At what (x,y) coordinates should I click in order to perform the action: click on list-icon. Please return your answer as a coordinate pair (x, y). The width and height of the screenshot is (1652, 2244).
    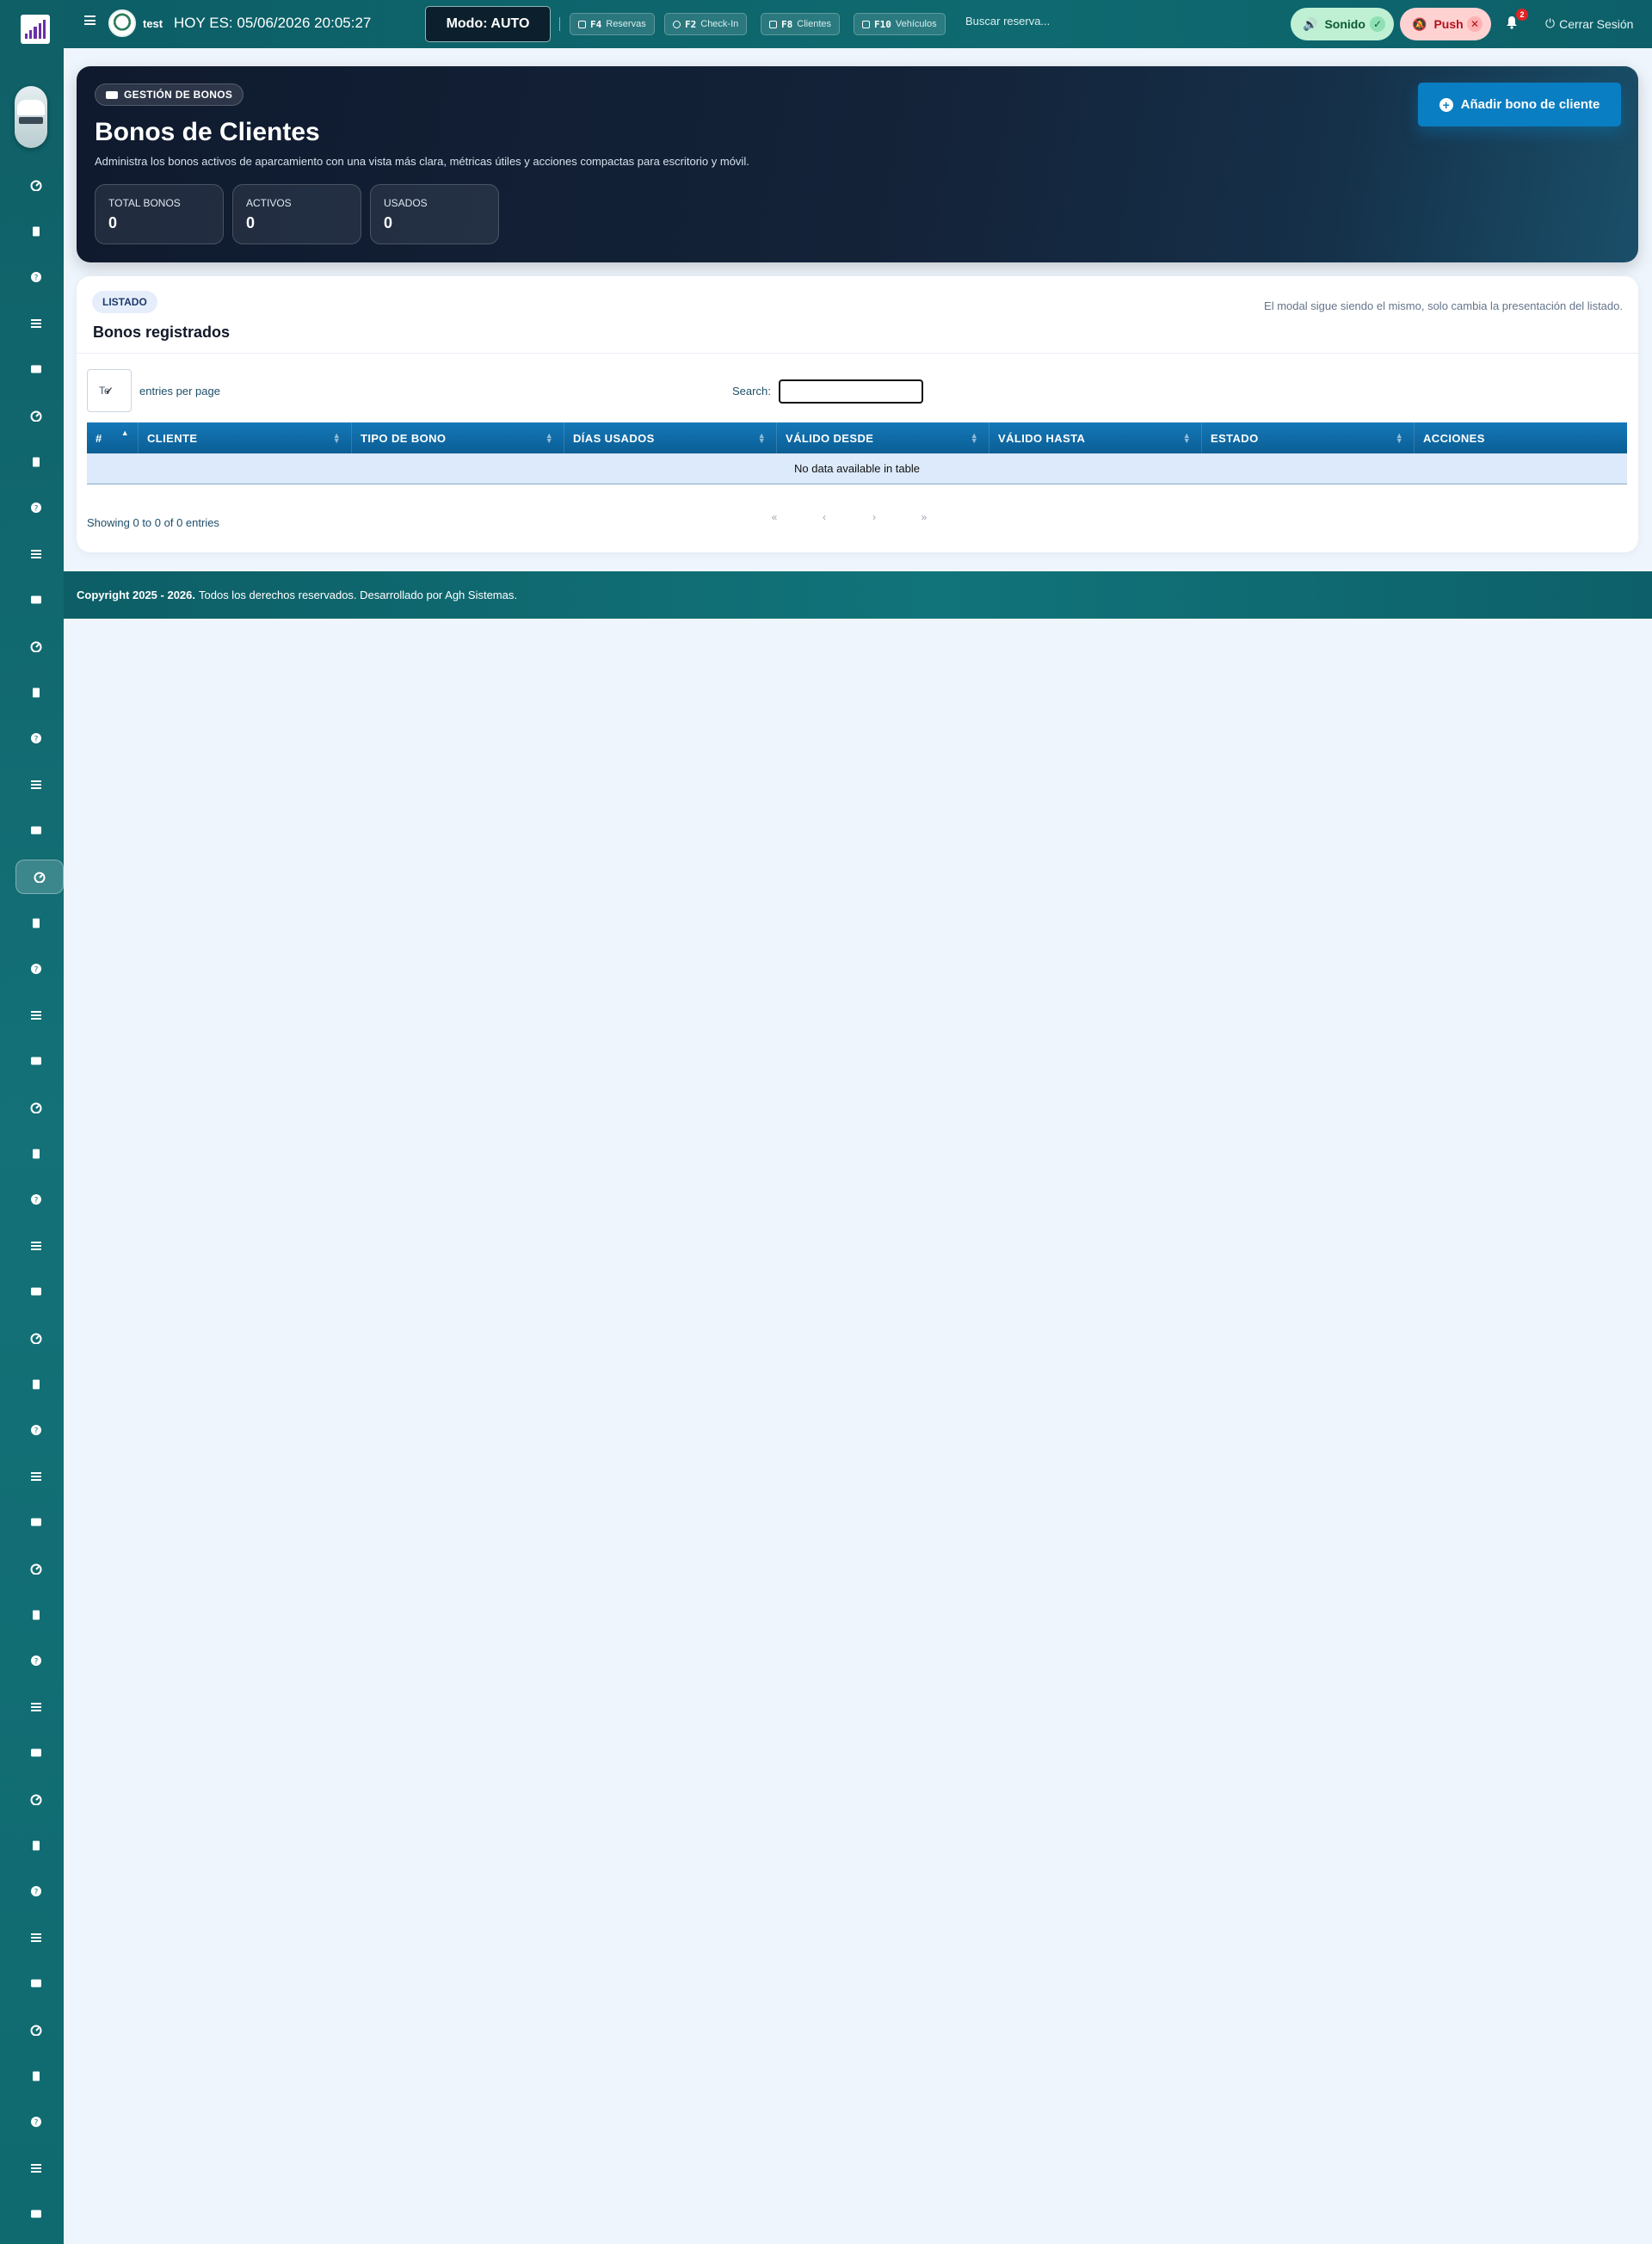
    Looking at the image, I should click on (36, 323).